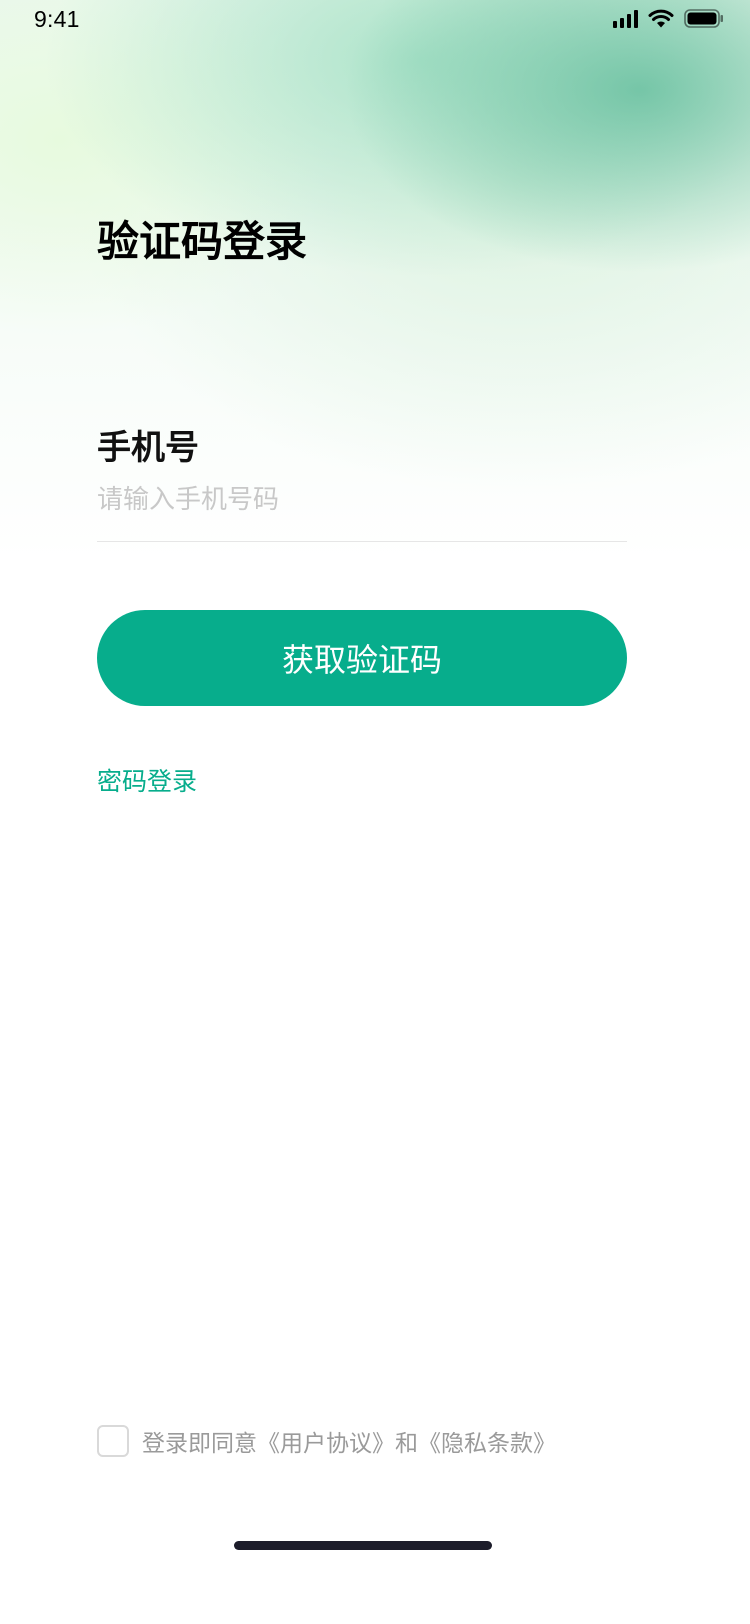 The image size is (750, 1624). I want to click on signal-icon, so click(625, 19).